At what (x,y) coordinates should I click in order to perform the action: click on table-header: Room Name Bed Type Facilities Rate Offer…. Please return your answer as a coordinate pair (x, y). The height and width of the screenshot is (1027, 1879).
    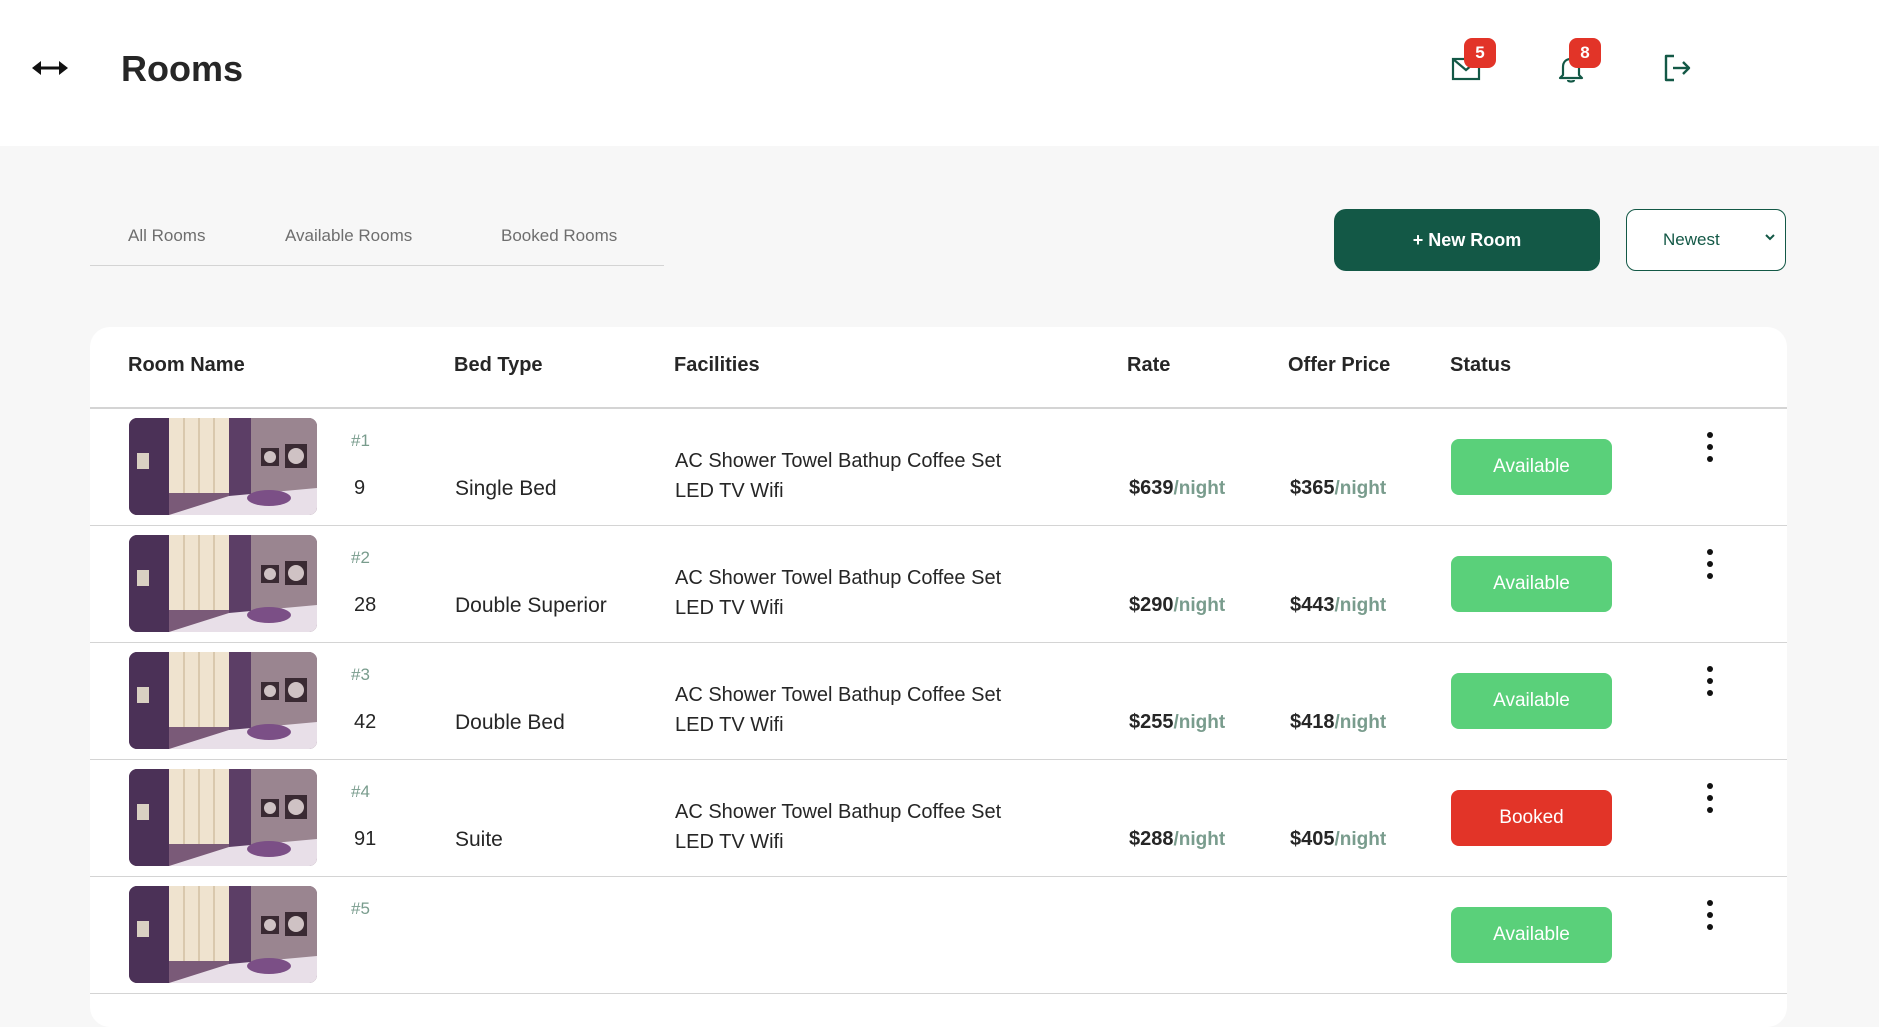
    Looking at the image, I should click on (938, 368).